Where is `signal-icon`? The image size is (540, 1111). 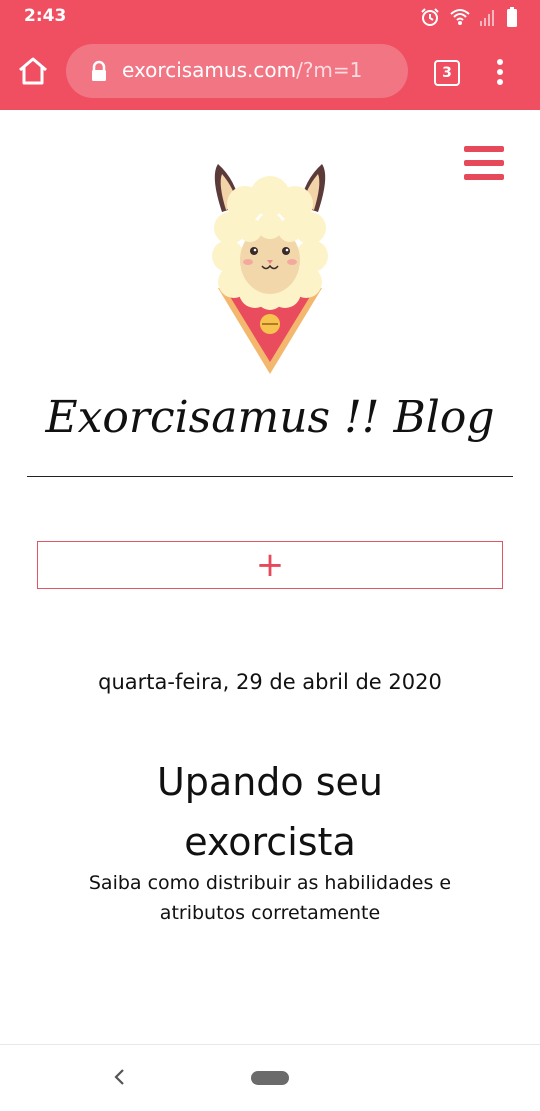 signal-icon is located at coordinates (487, 18).